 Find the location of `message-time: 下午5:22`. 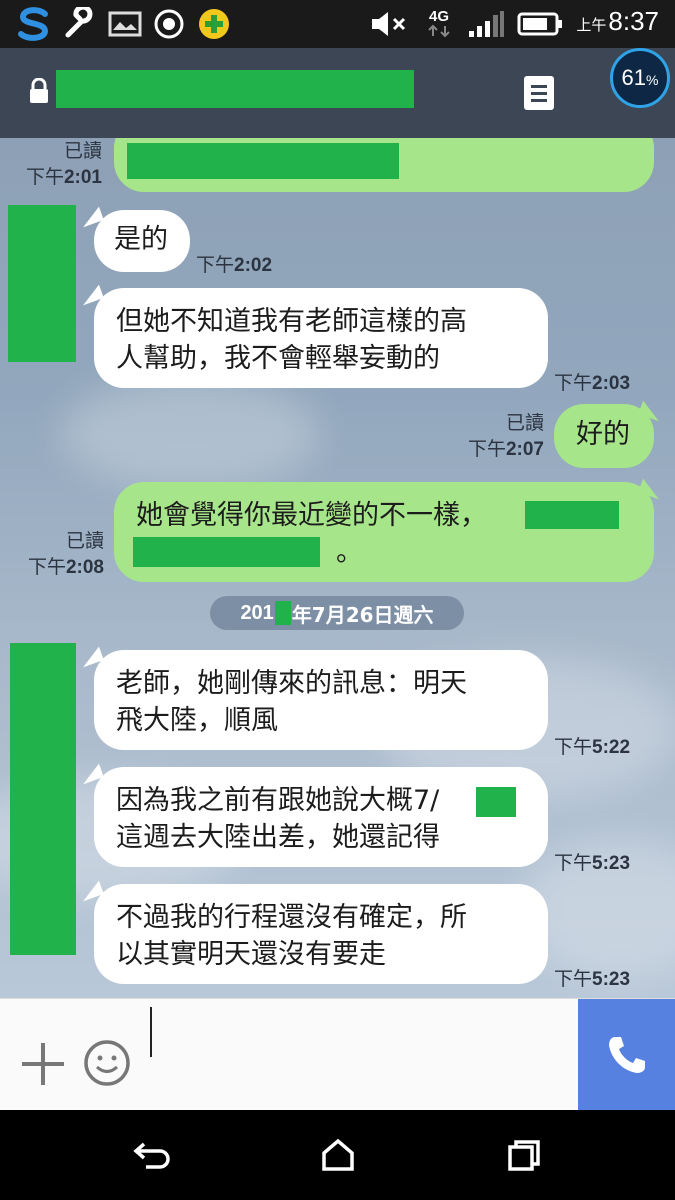

message-time: 下午5:22 is located at coordinates (592, 747).